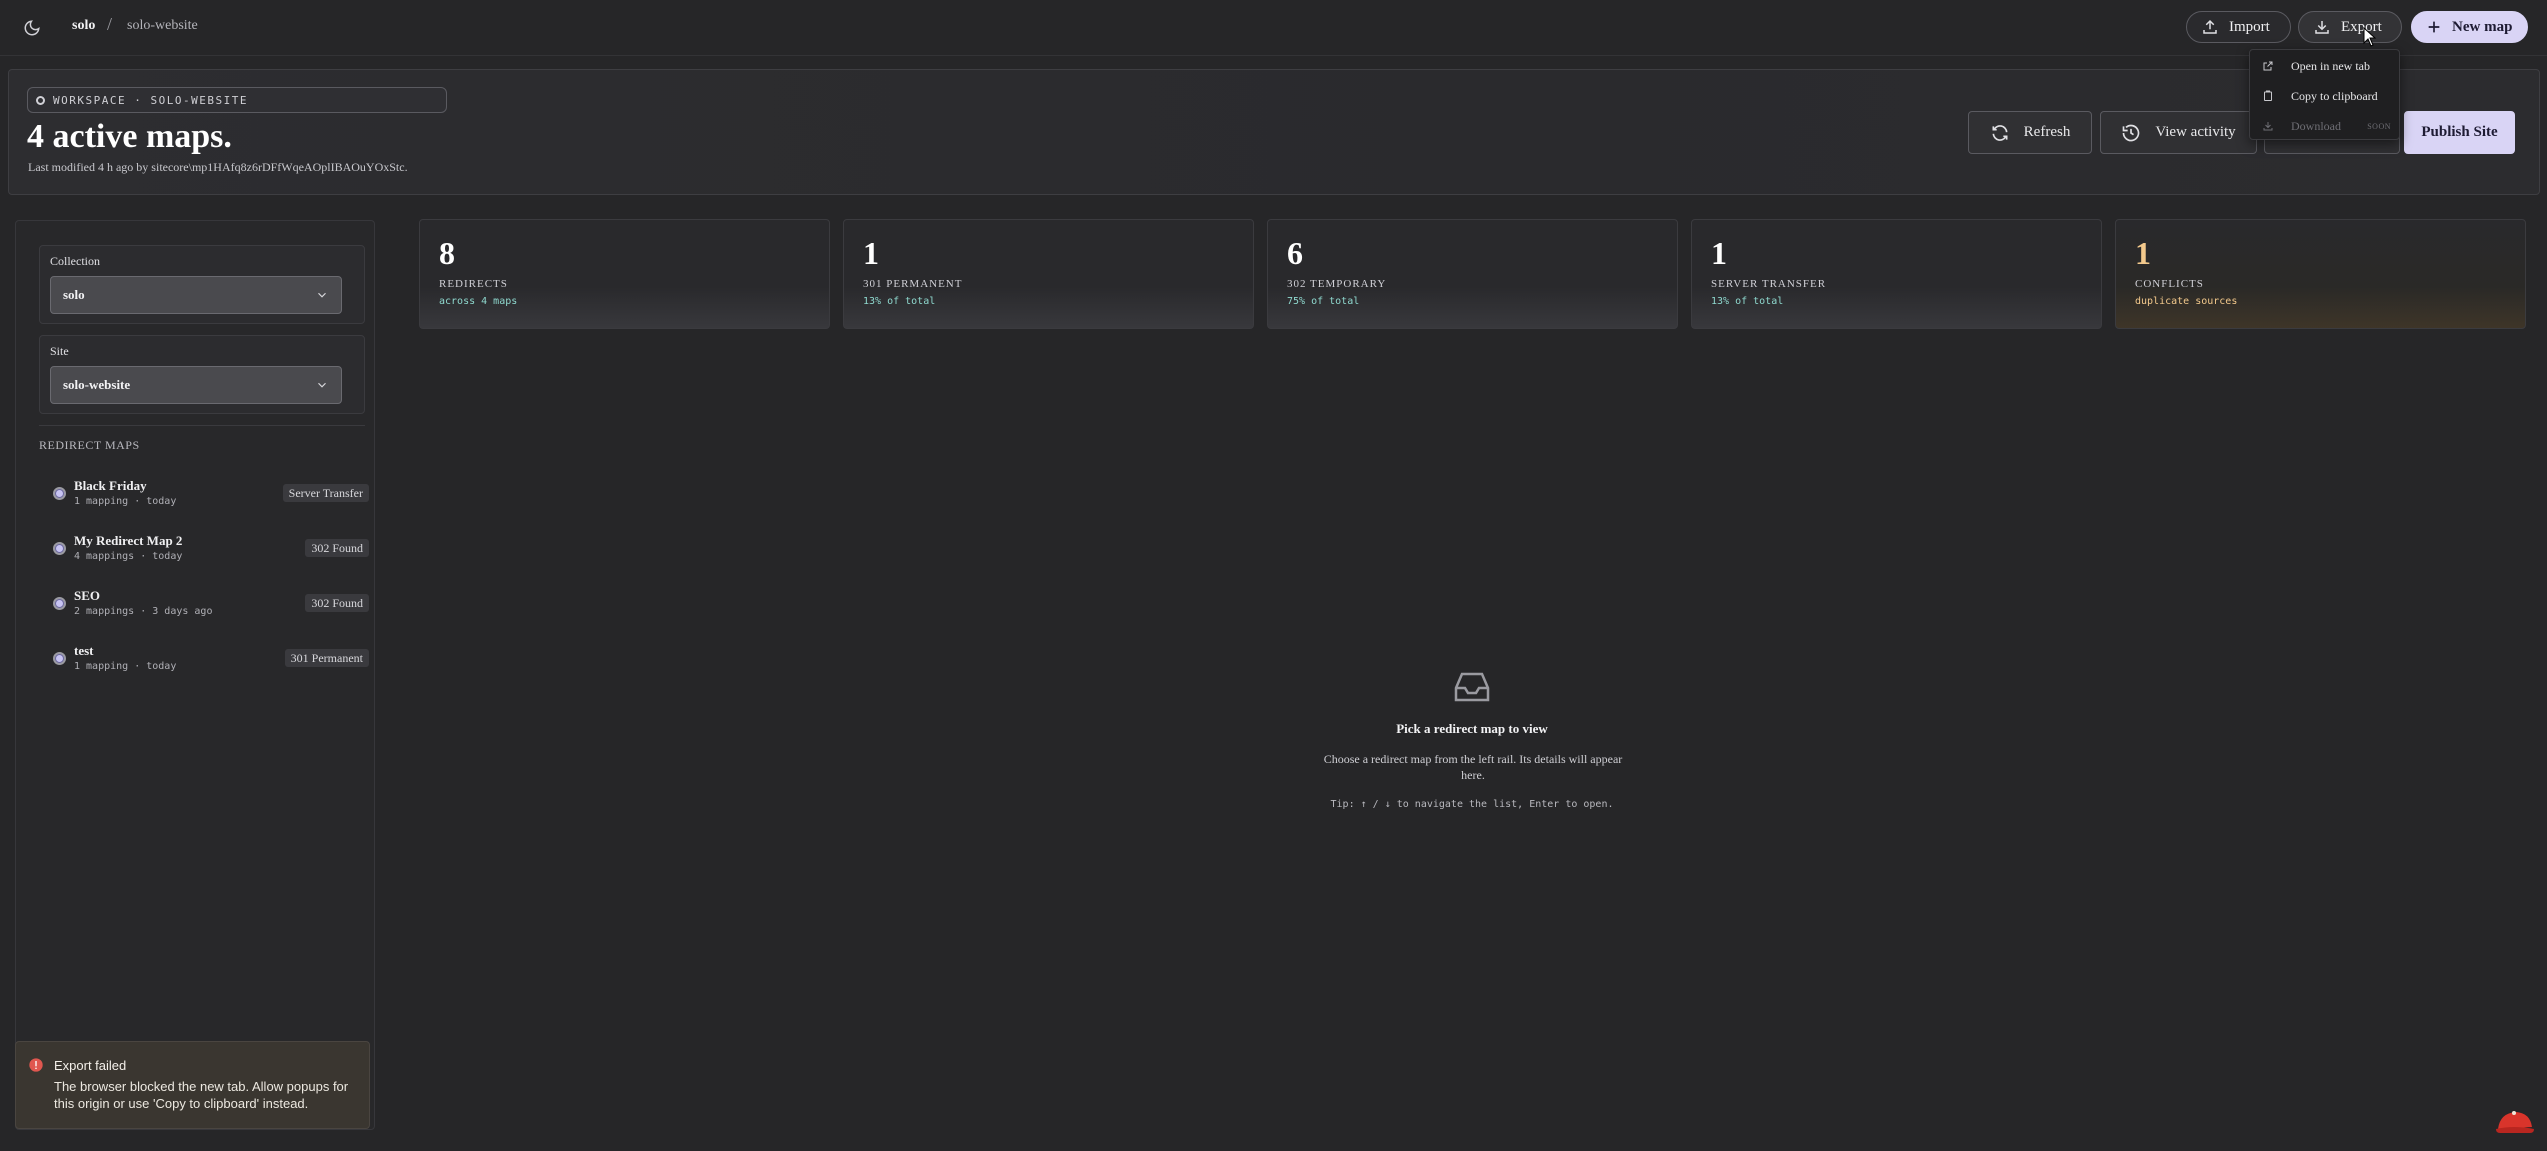  What do you see at coordinates (128, 540) in the screenshot?
I see `map-name: My Redirect Map 2` at bounding box center [128, 540].